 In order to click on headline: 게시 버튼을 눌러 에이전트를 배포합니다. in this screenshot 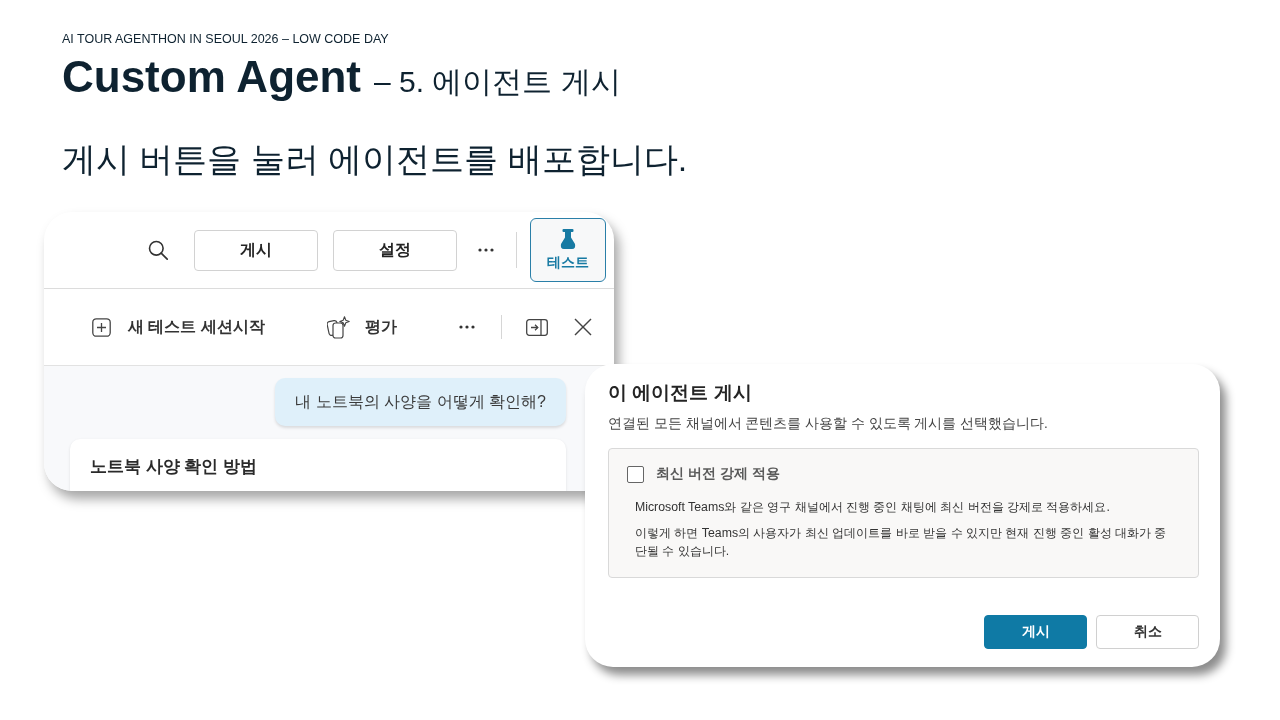, I will do `click(375, 159)`.